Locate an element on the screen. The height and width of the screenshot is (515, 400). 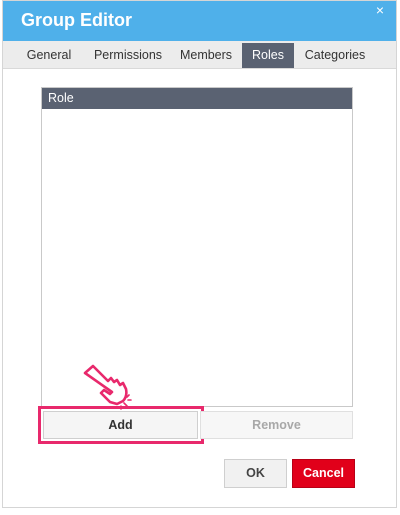
tab-general: General is located at coordinates (49, 55).